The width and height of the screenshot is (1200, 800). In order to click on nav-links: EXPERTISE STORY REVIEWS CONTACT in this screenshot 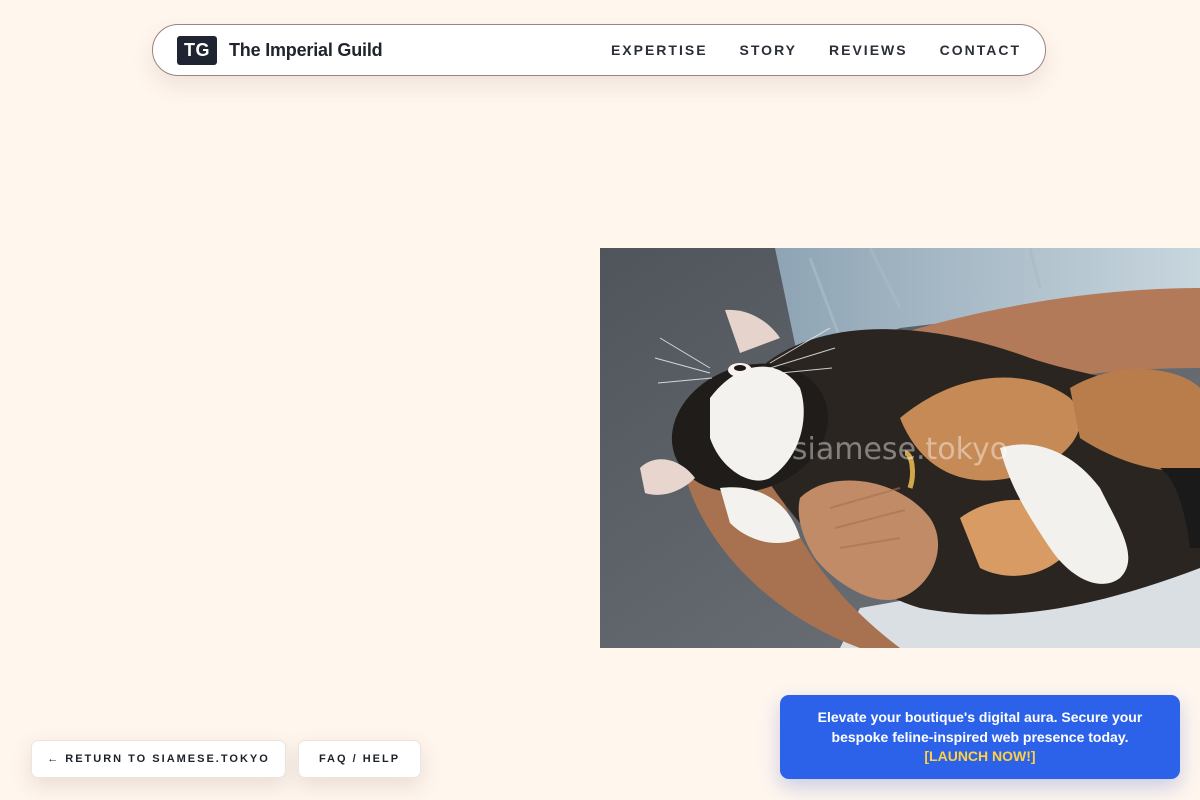, I will do `click(816, 50)`.